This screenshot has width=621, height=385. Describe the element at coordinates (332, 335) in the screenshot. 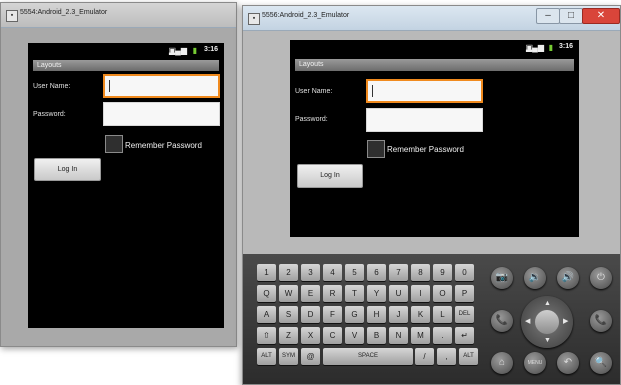

I see `key: C` at that location.